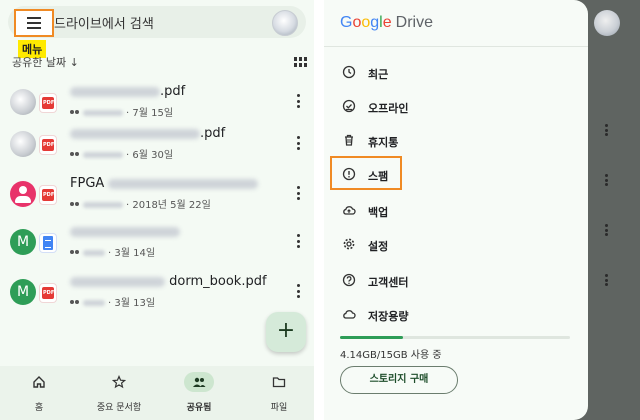 Image resolution: width=640 pixels, height=420 pixels. Describe the element at coordinates (104, 22) in the screenshot. I see `search-placeholder: 드라이브에서 검색` at that location.